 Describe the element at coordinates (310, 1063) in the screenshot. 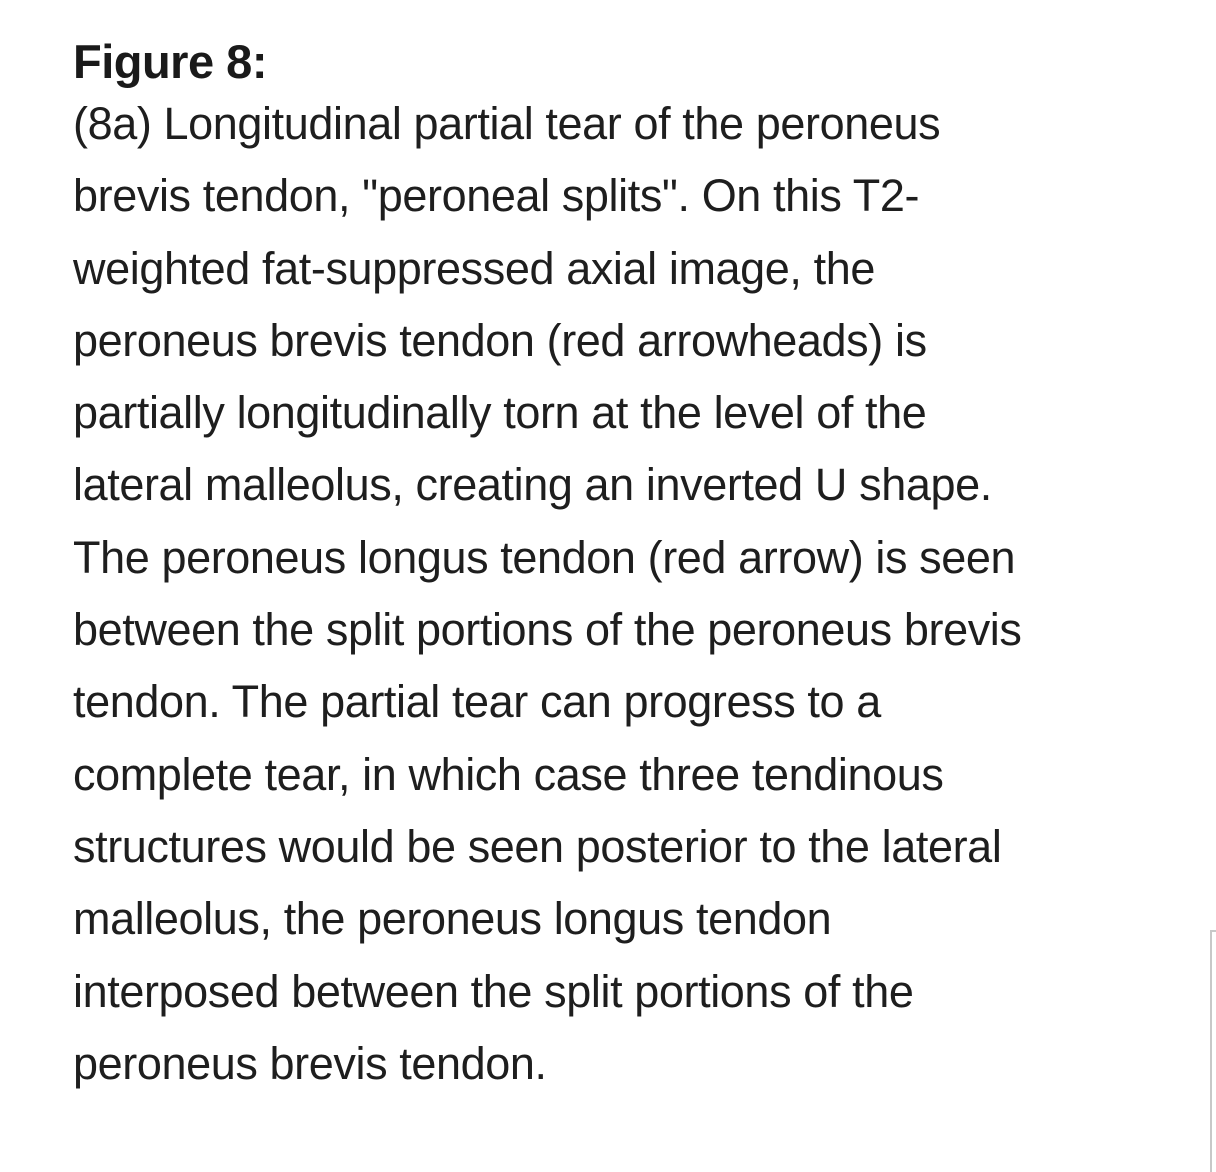

I see `caption-line: peroneus brevis tendon.` at that location.